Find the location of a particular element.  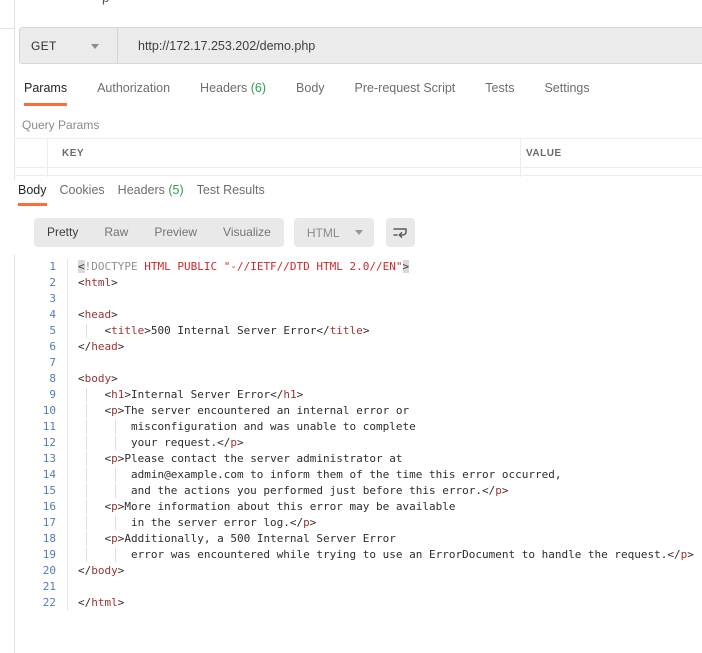

line-number: 21 is located at coordinates (49, 586).